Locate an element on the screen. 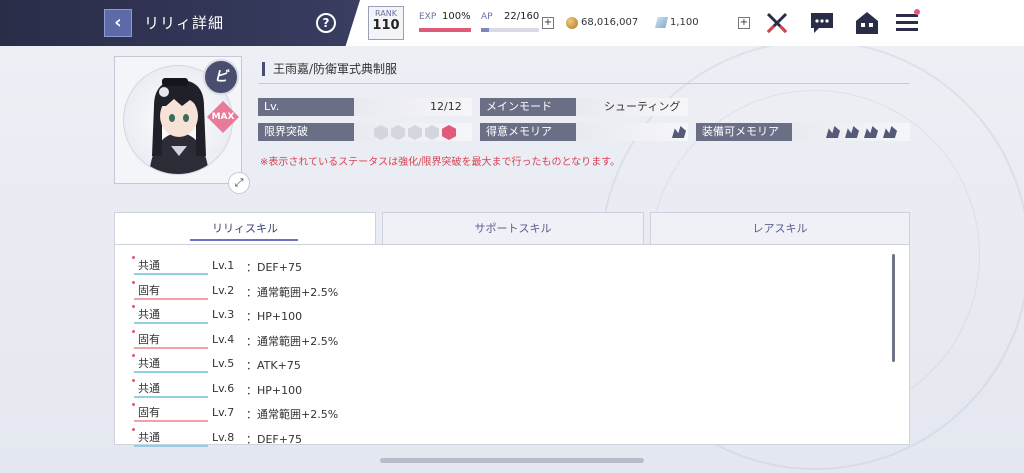 This screenshot has height=473, width=1024. lv-value: 12/12 is located at coordinates (446, 106).